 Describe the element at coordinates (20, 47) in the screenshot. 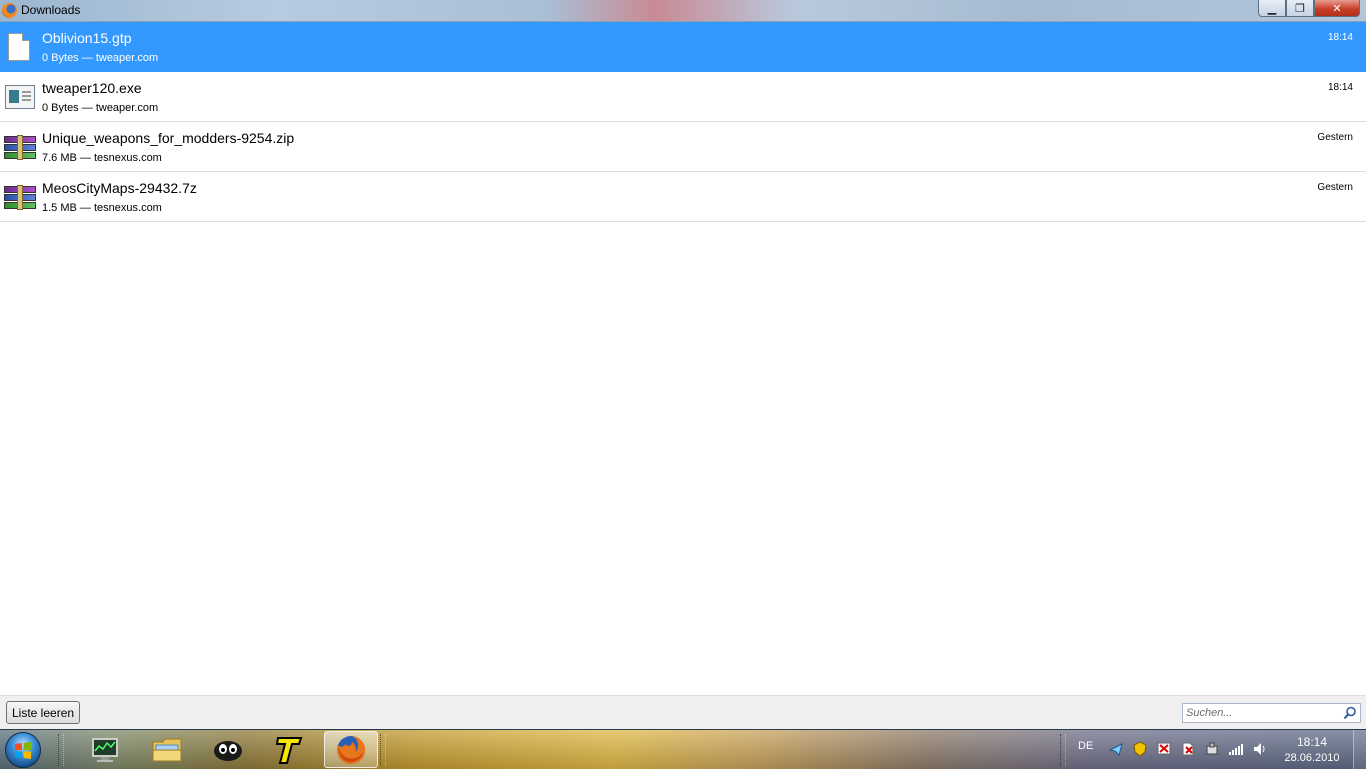

I see `generic-file-icon` at that location.